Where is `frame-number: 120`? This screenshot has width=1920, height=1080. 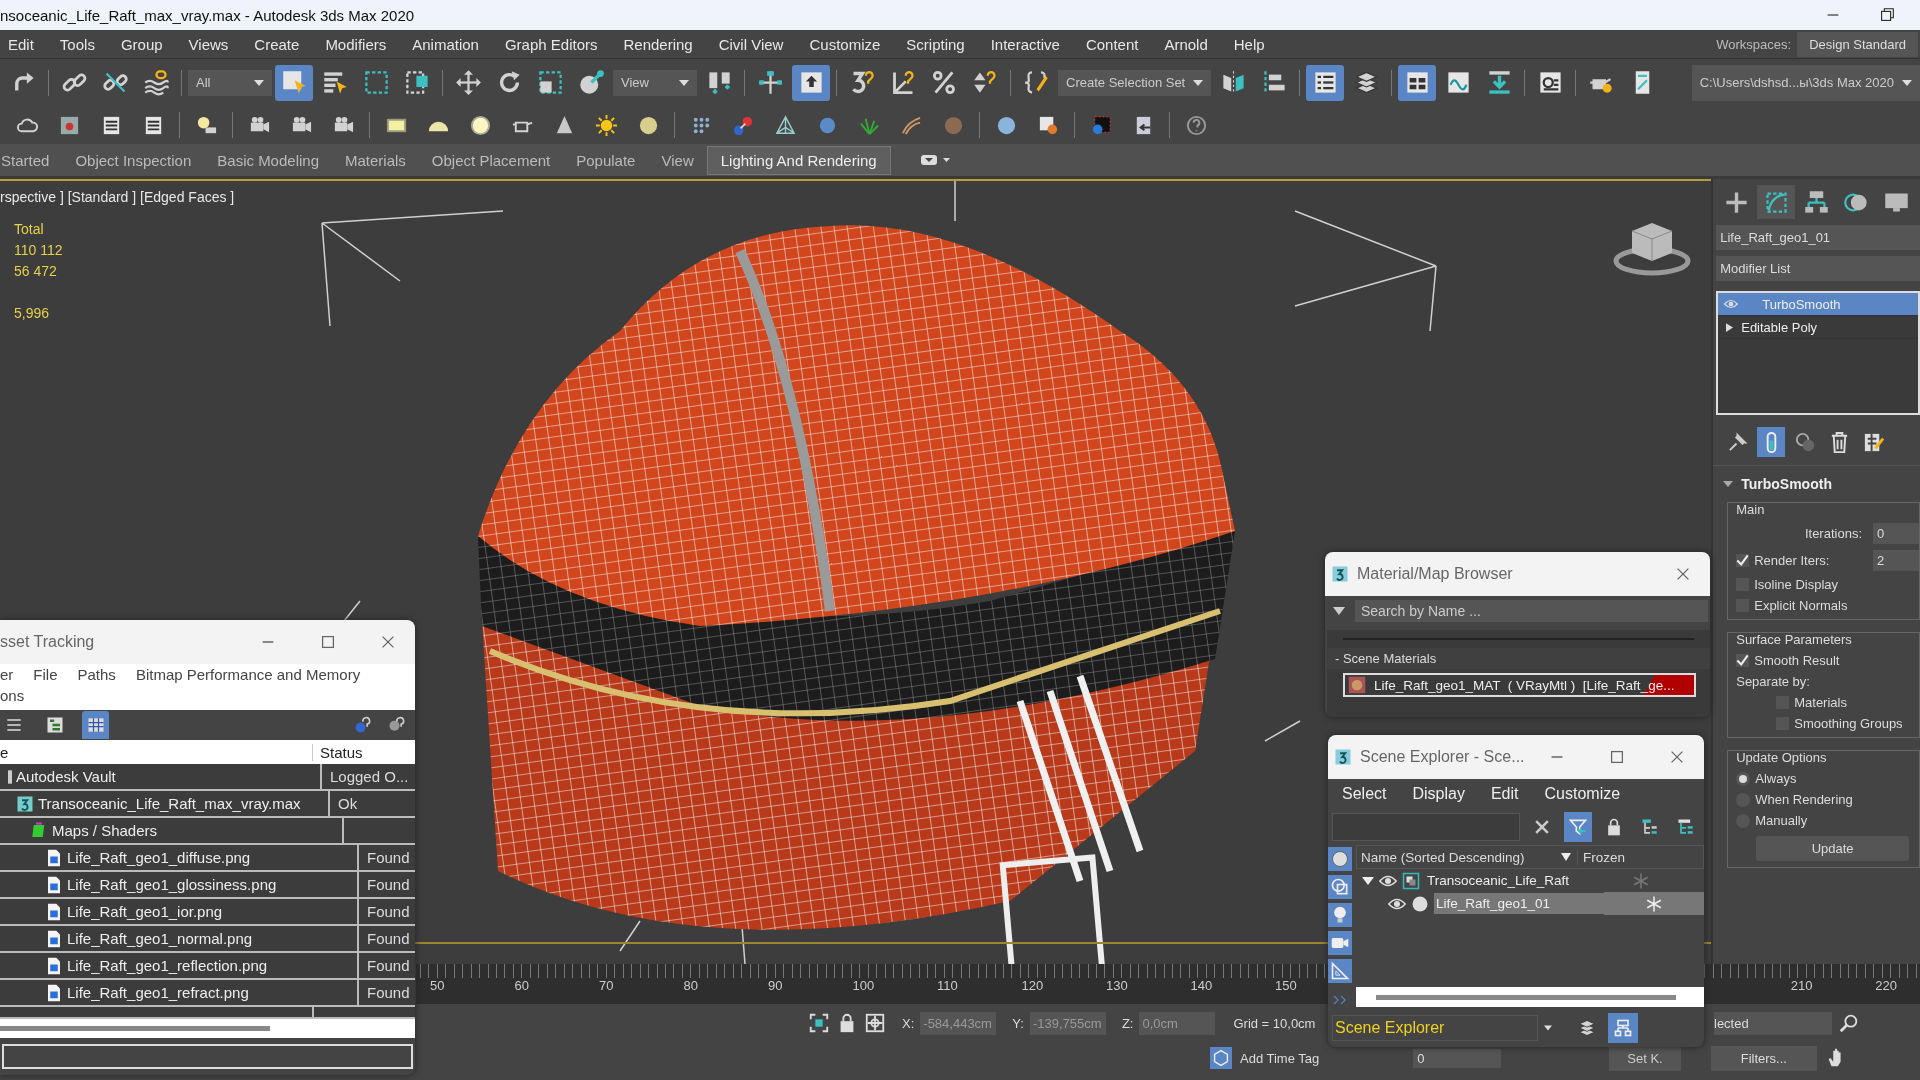 frame-number: 120 is located at coordinates (1033, 985).